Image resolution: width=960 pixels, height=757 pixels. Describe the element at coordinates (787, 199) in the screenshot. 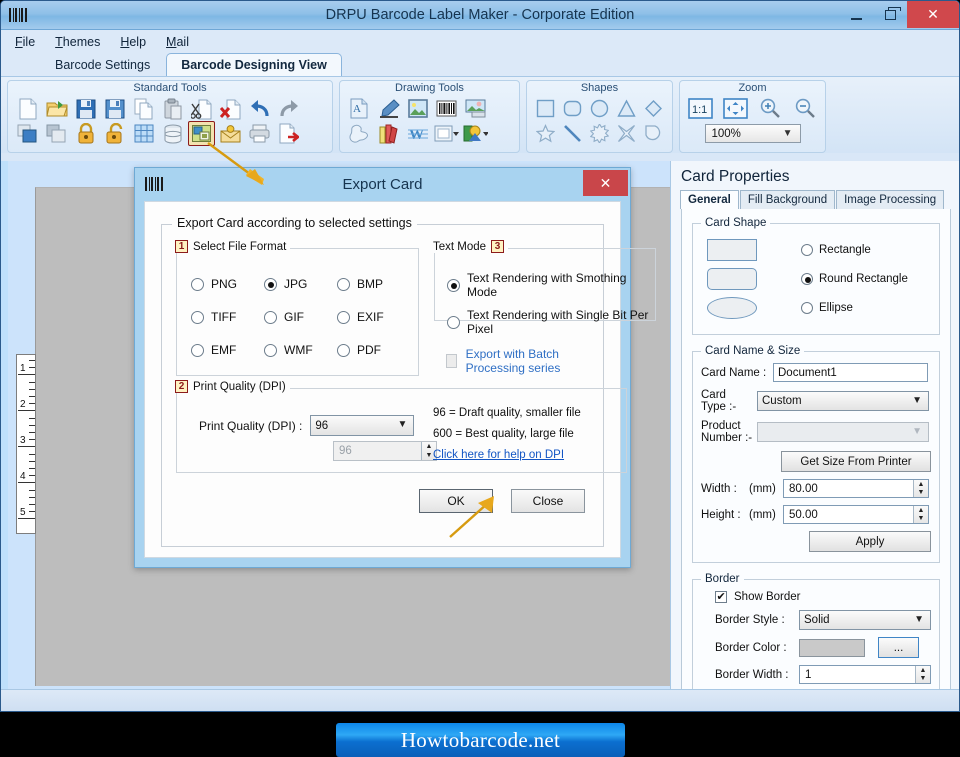

I see `tab-fill-background: Fill Background` at that location.